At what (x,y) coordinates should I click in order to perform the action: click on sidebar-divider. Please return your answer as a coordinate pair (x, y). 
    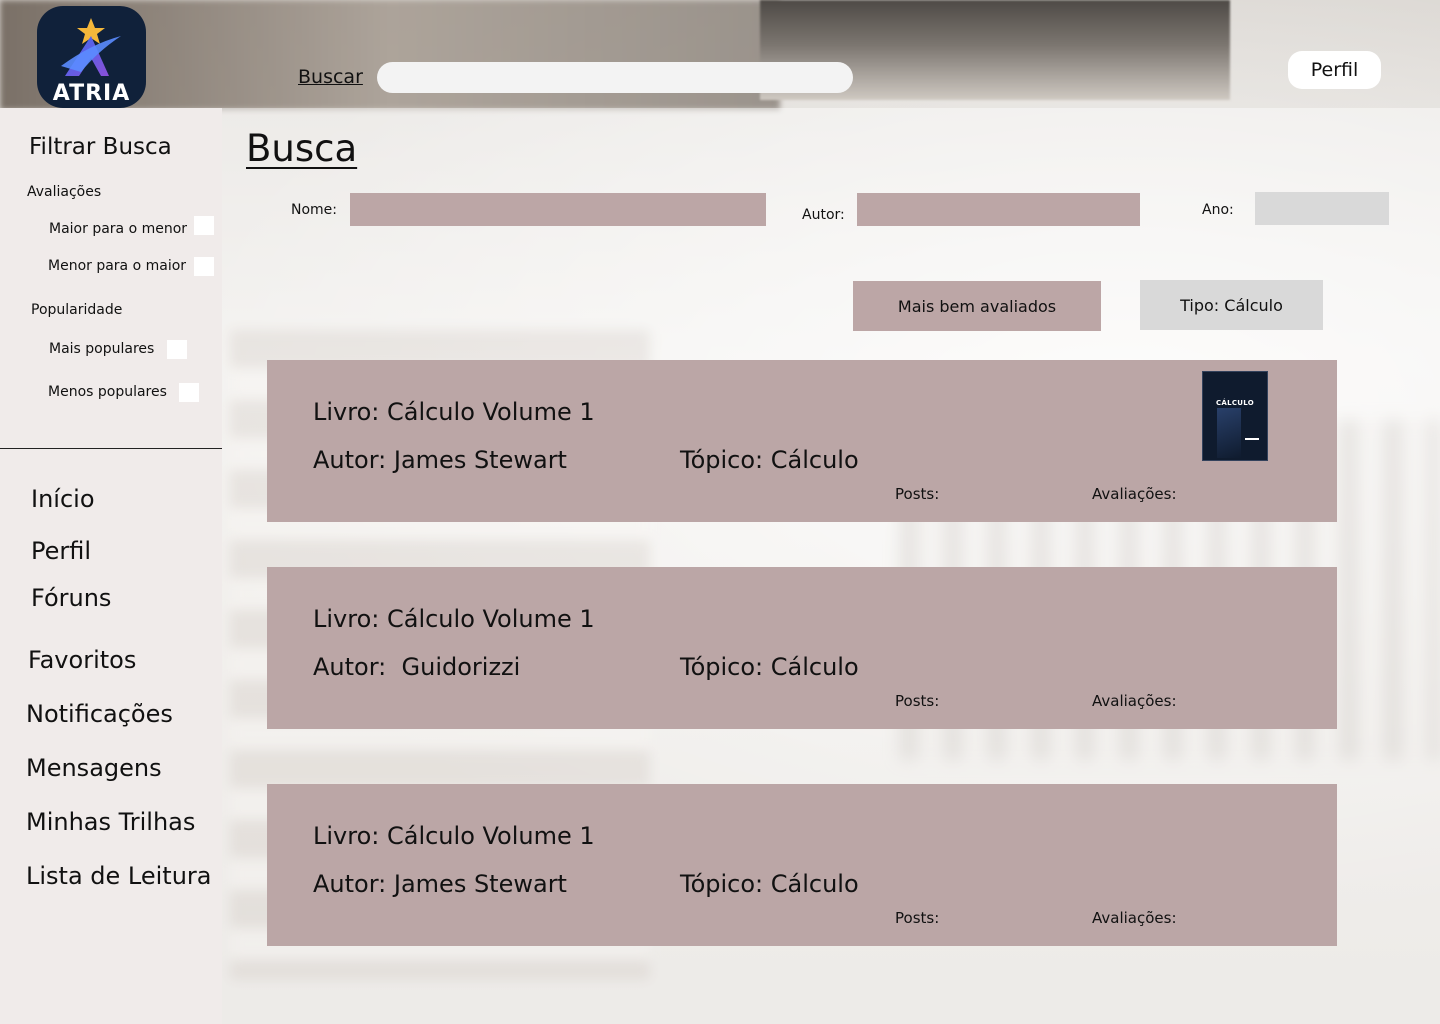
    Looking at the image, I should click on (111, 448).